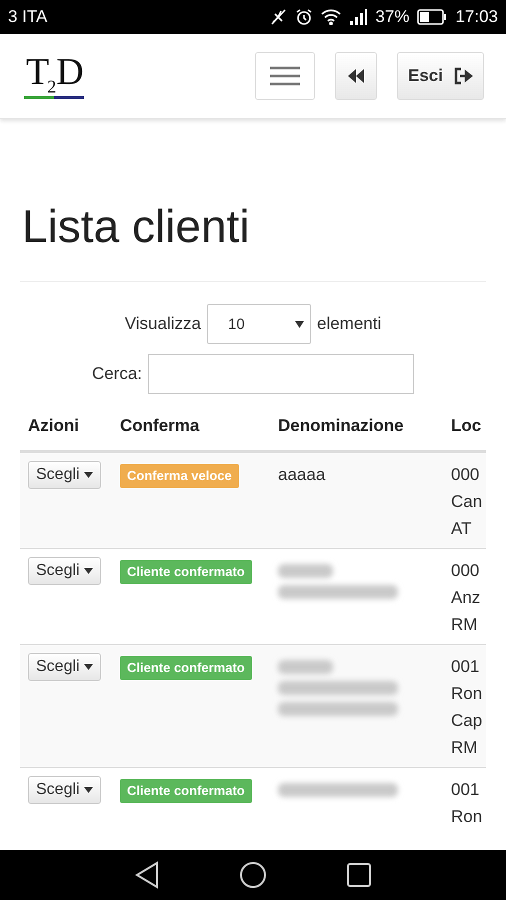 Image resolution: width=506 pixels, height=900 pixels. I want to click on page-title: Lista clienti, so click(136, 226).